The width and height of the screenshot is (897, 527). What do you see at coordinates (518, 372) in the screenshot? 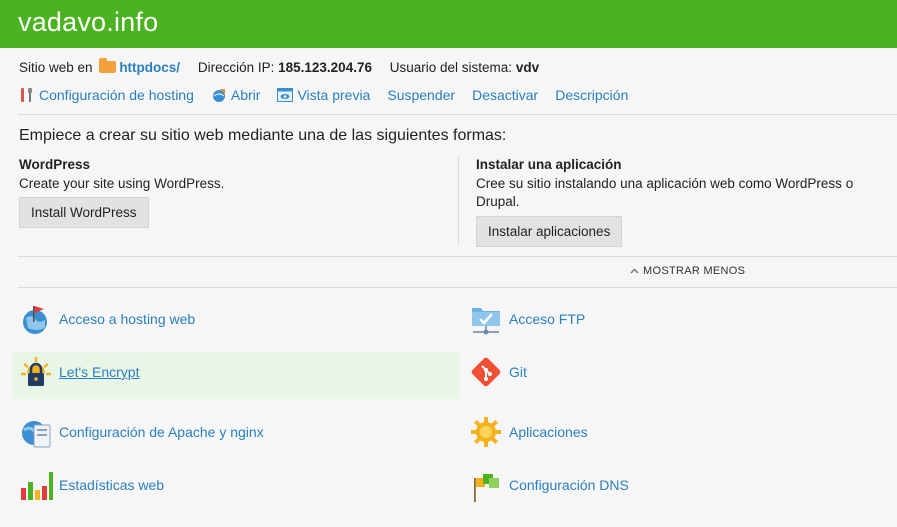
I see `tool-label: Git` at bounding box center [518, 372].